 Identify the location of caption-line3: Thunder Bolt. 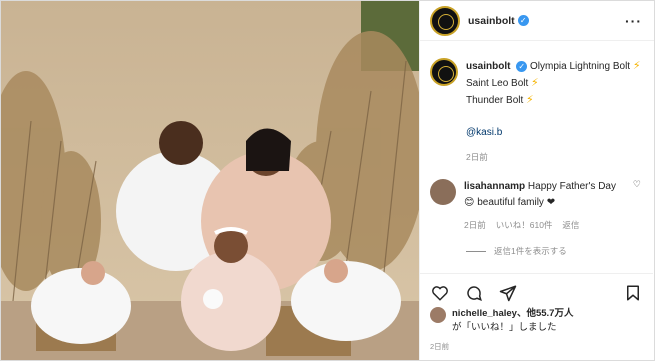
(495, 100).